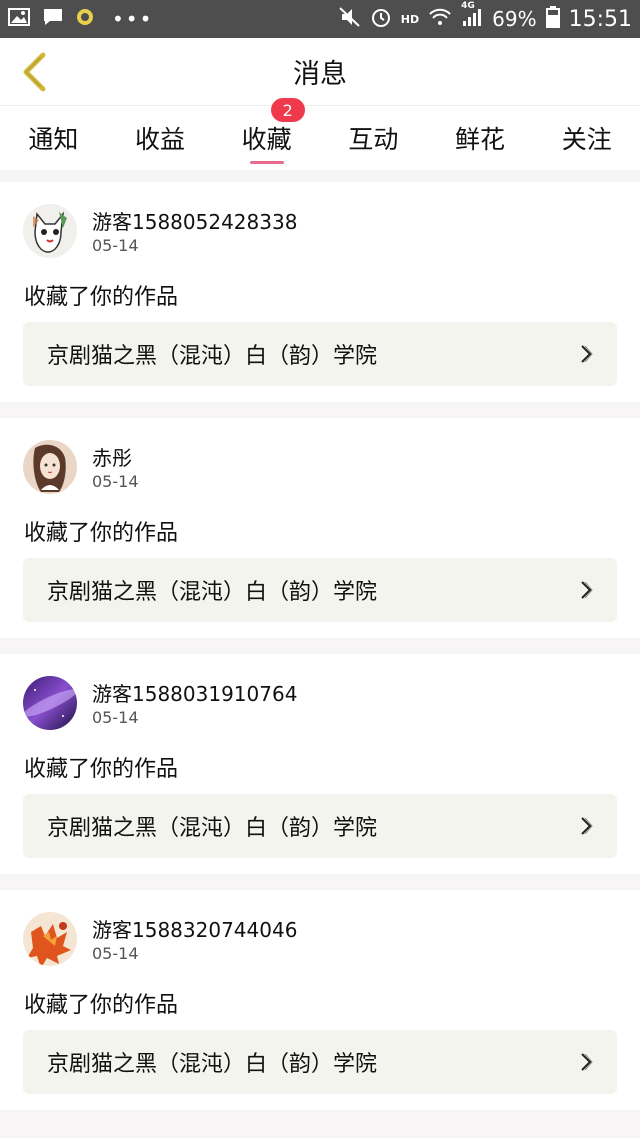  I want to click on tab-flowers: 鲜花, so click(480, 138).